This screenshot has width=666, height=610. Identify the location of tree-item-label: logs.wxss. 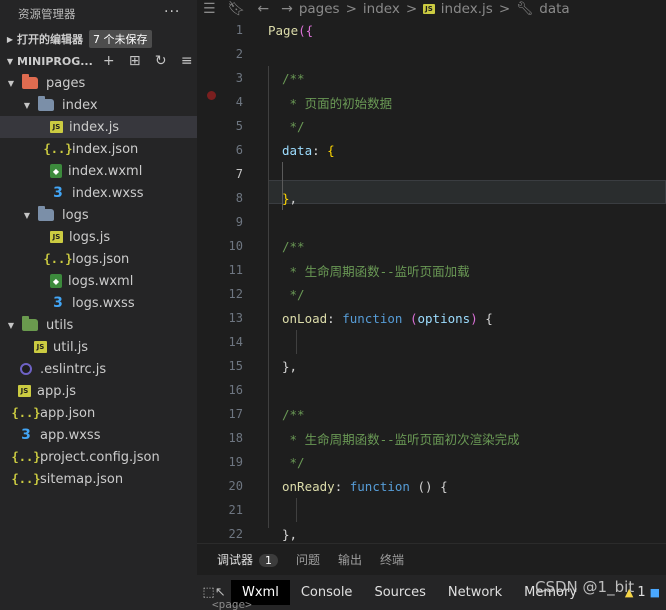
(103, 303).